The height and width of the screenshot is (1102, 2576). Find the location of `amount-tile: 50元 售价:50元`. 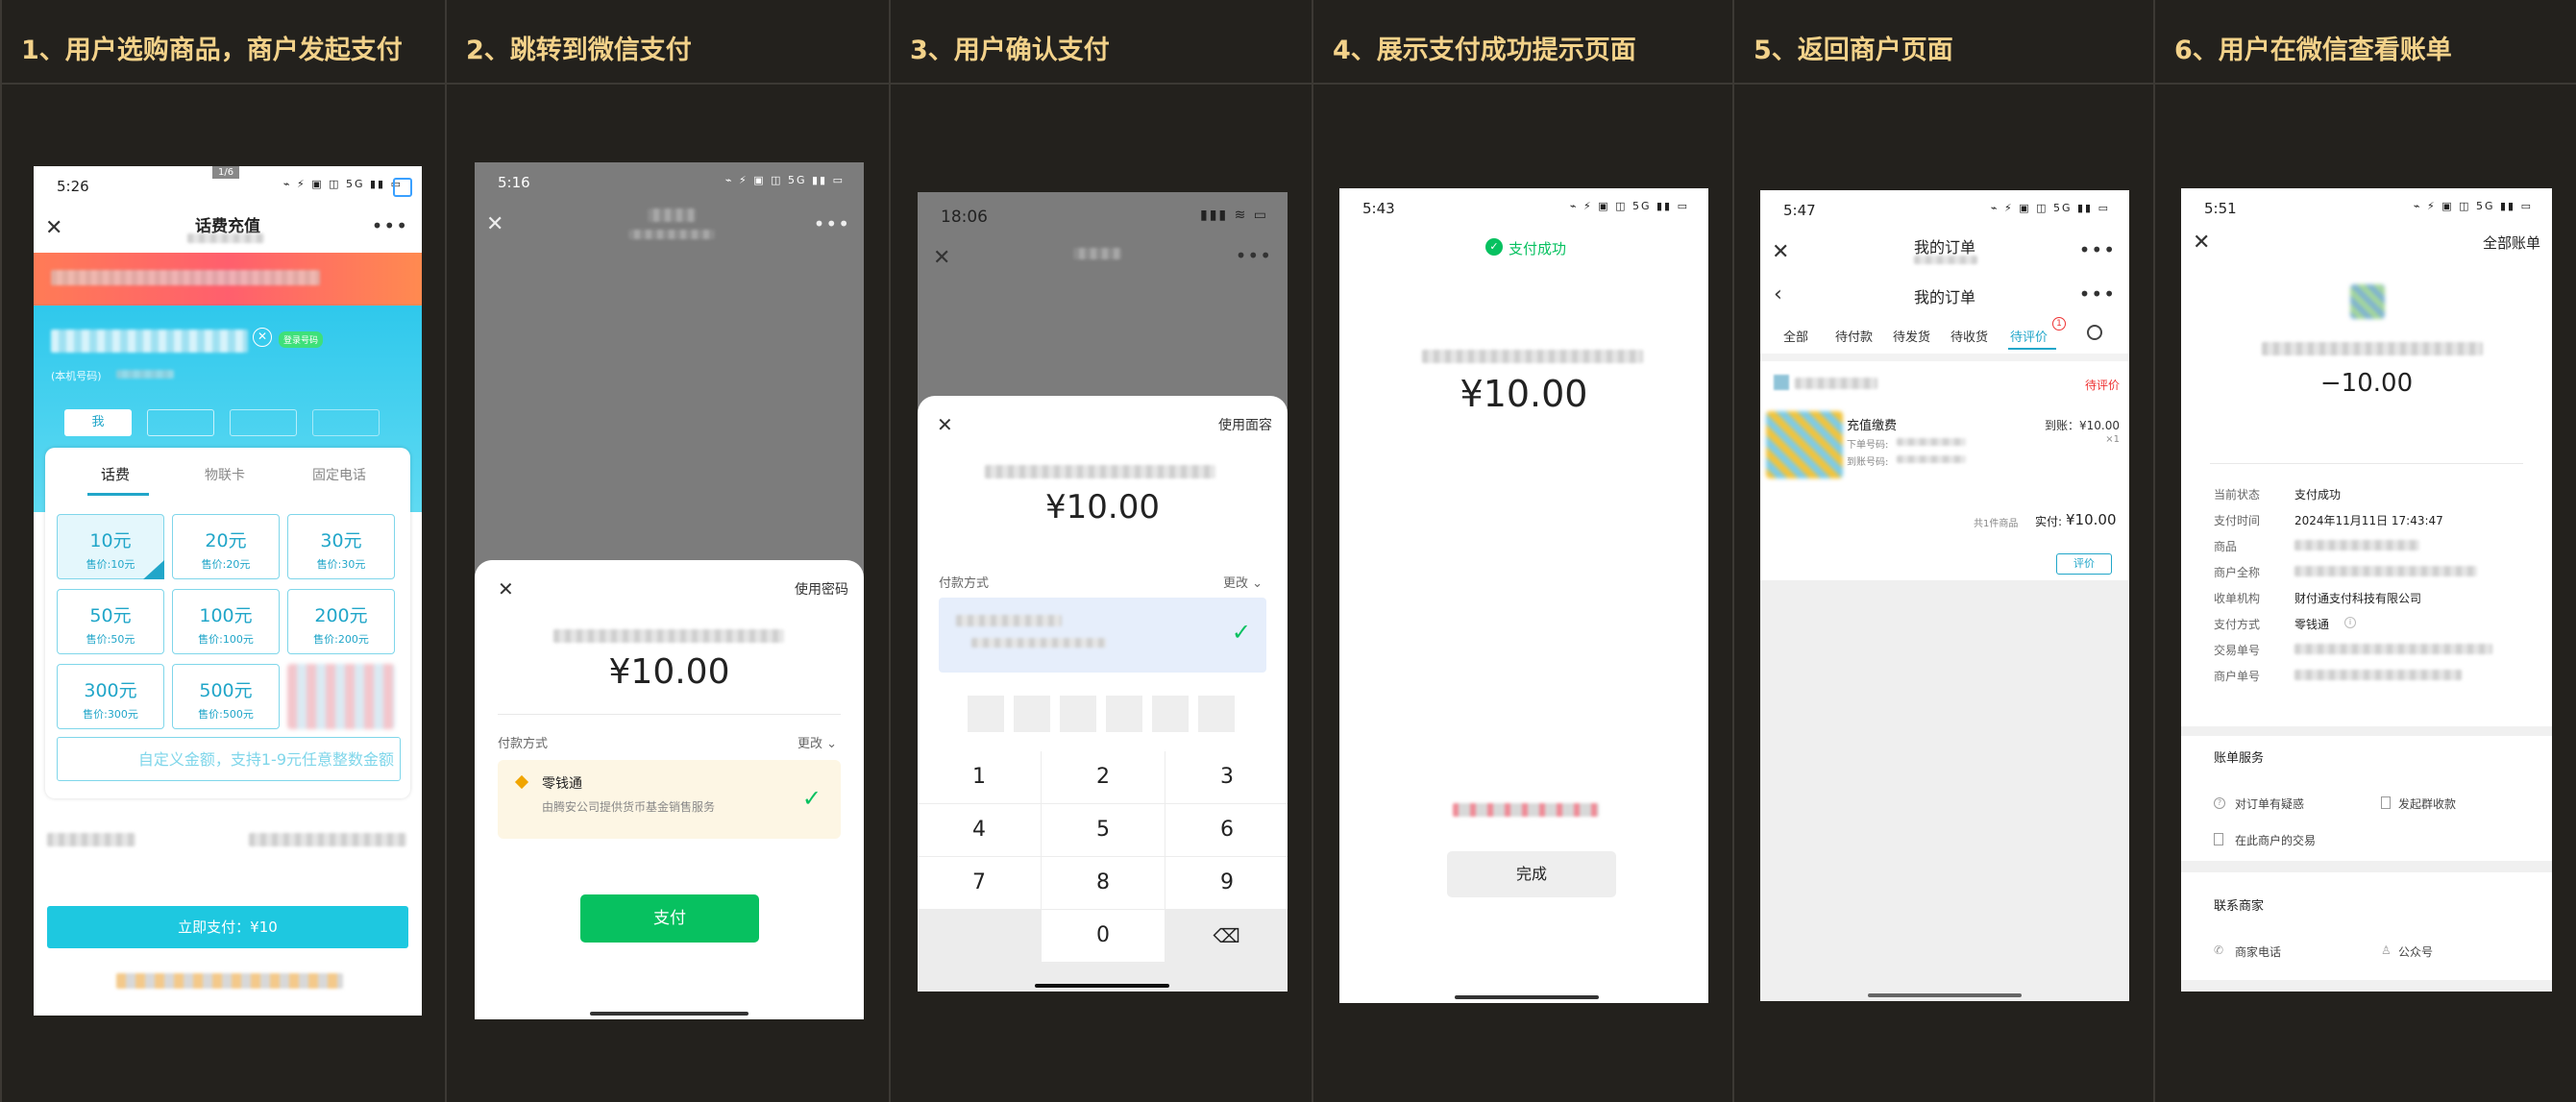

amount-tile: 50元 售价:50元 is located at coordinates (110, 621).